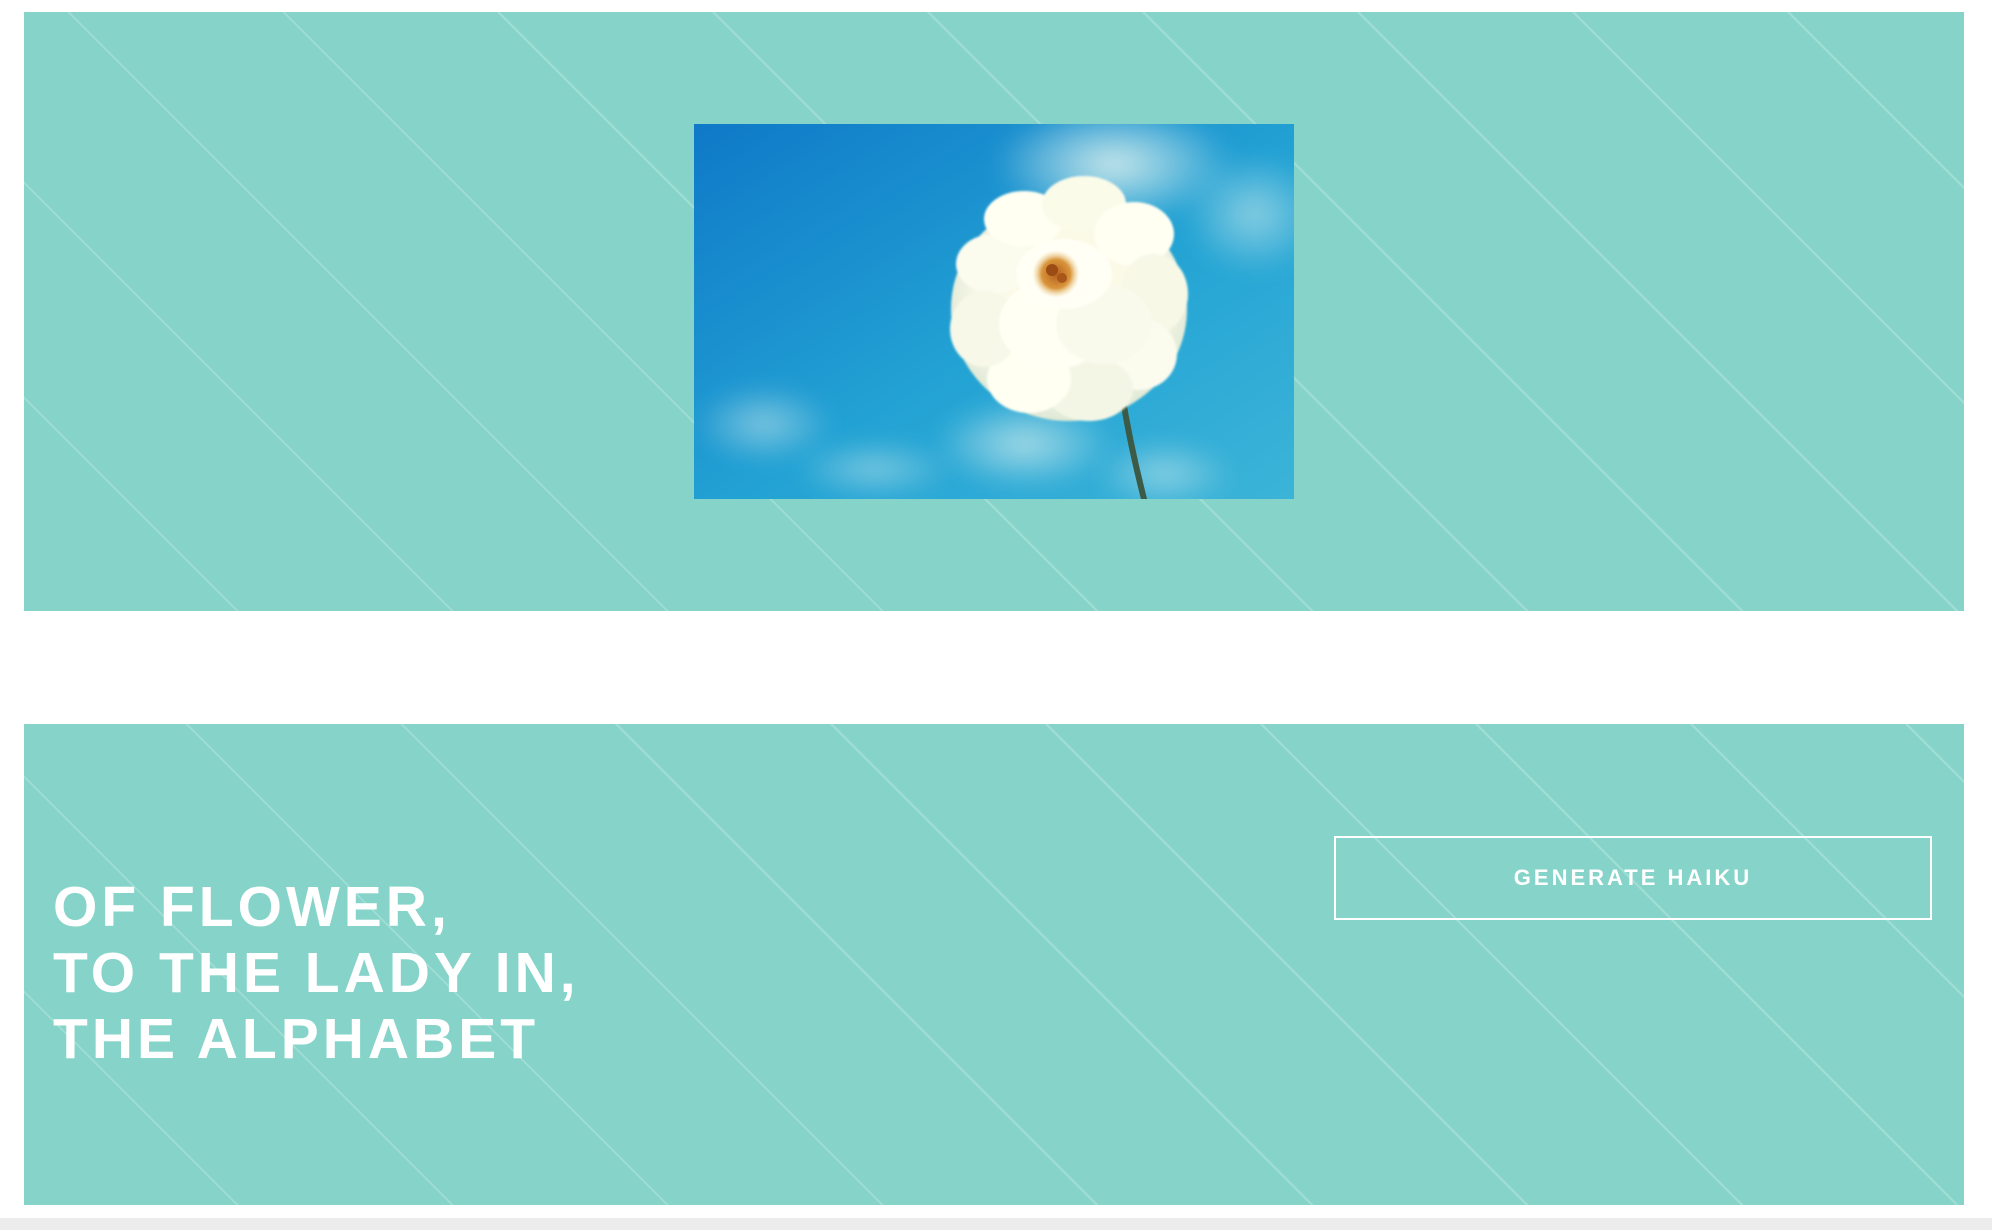 This screenshot has height=1230, width=1992. What do you see at coordinates (996, 1224) in the screenshot?
I see `bottom-strip` at bounding box center [996, 1224].